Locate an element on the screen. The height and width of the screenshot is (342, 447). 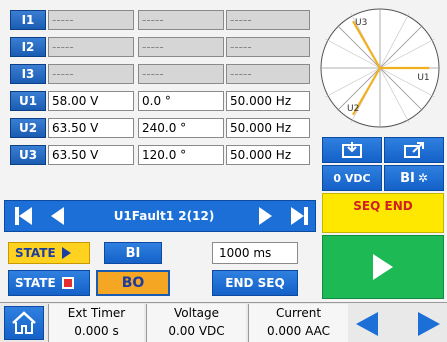
frequency-cell-i2: ----- is located at coordinates (268, 47).